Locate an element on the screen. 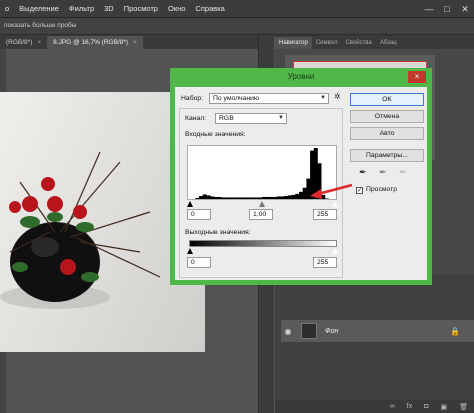 This screenshot has width=474, height=413. input-levels-label: Входные значения: is located at coordinates (215, 134).